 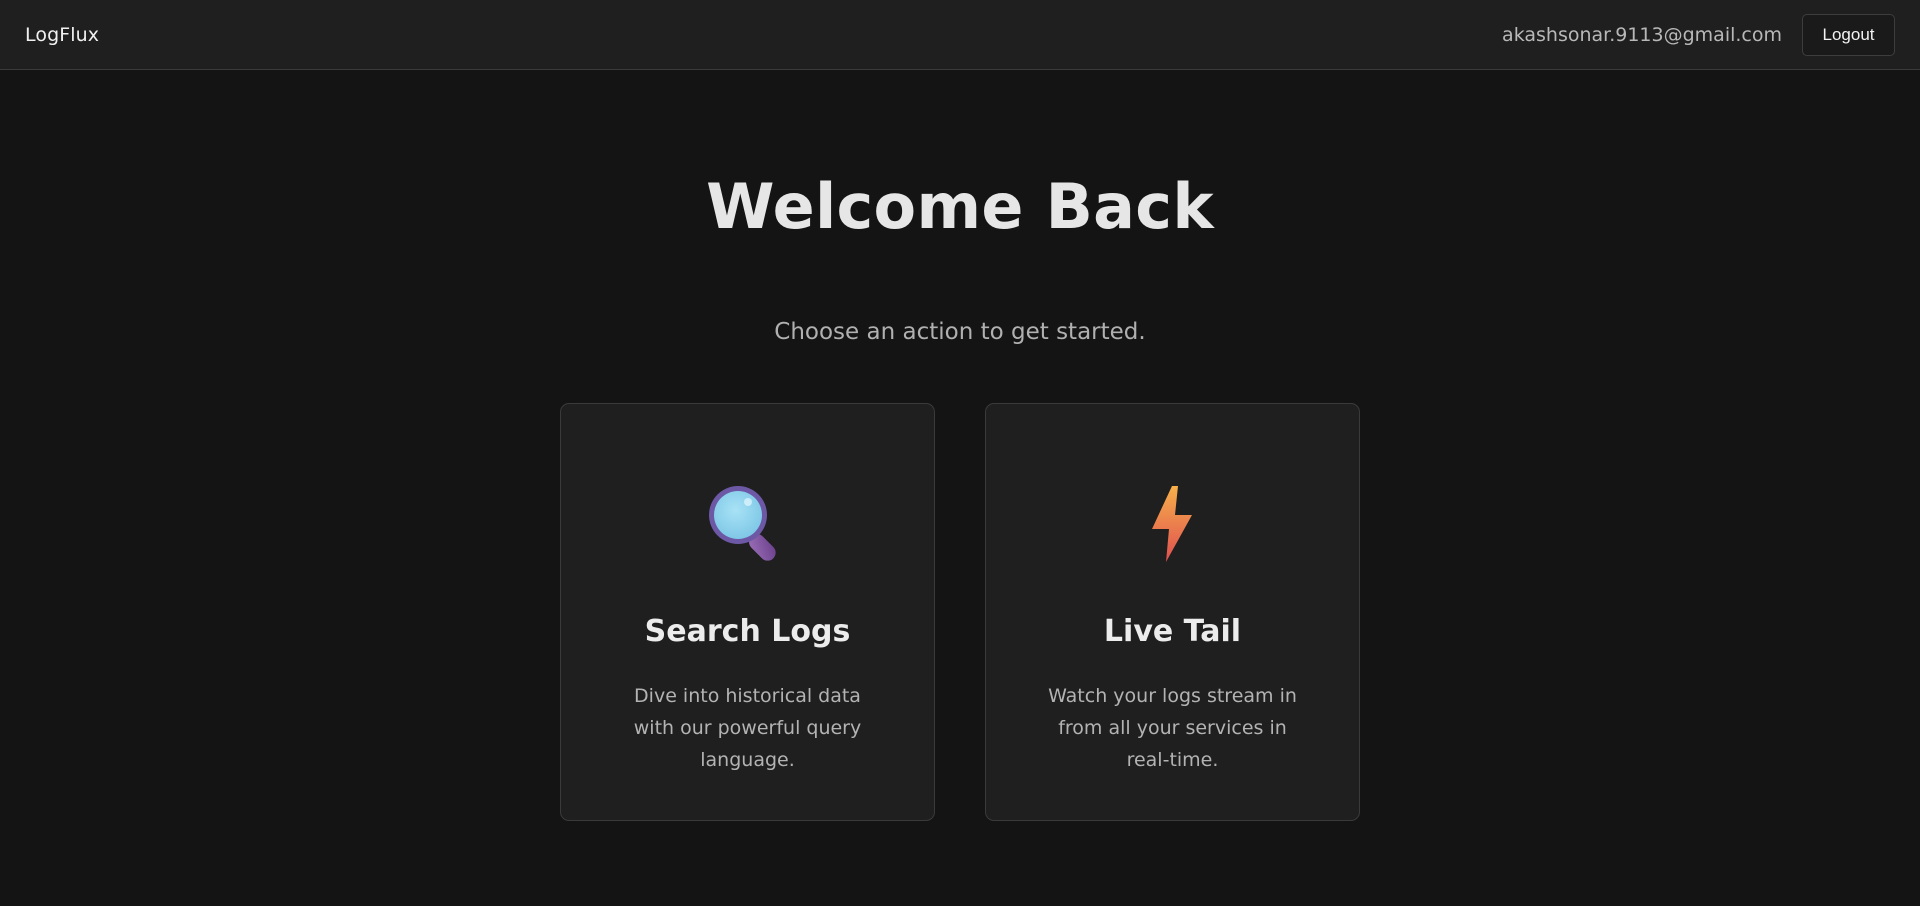 I want to click on page-subtitle: Choose an action to get started., so click(x=960, y=332).